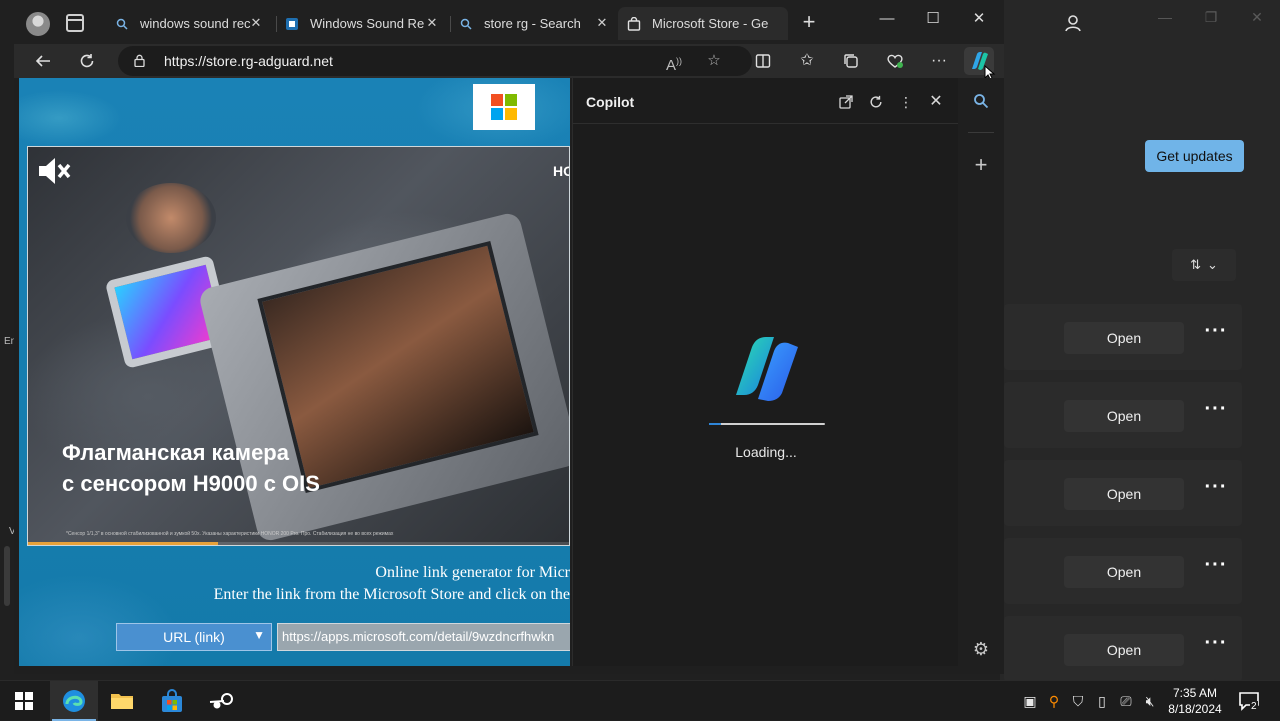  What do you see at coordinates (634, 24) in the screenshot?
I see `store-bag-icon` at bounding box center [634, 24].